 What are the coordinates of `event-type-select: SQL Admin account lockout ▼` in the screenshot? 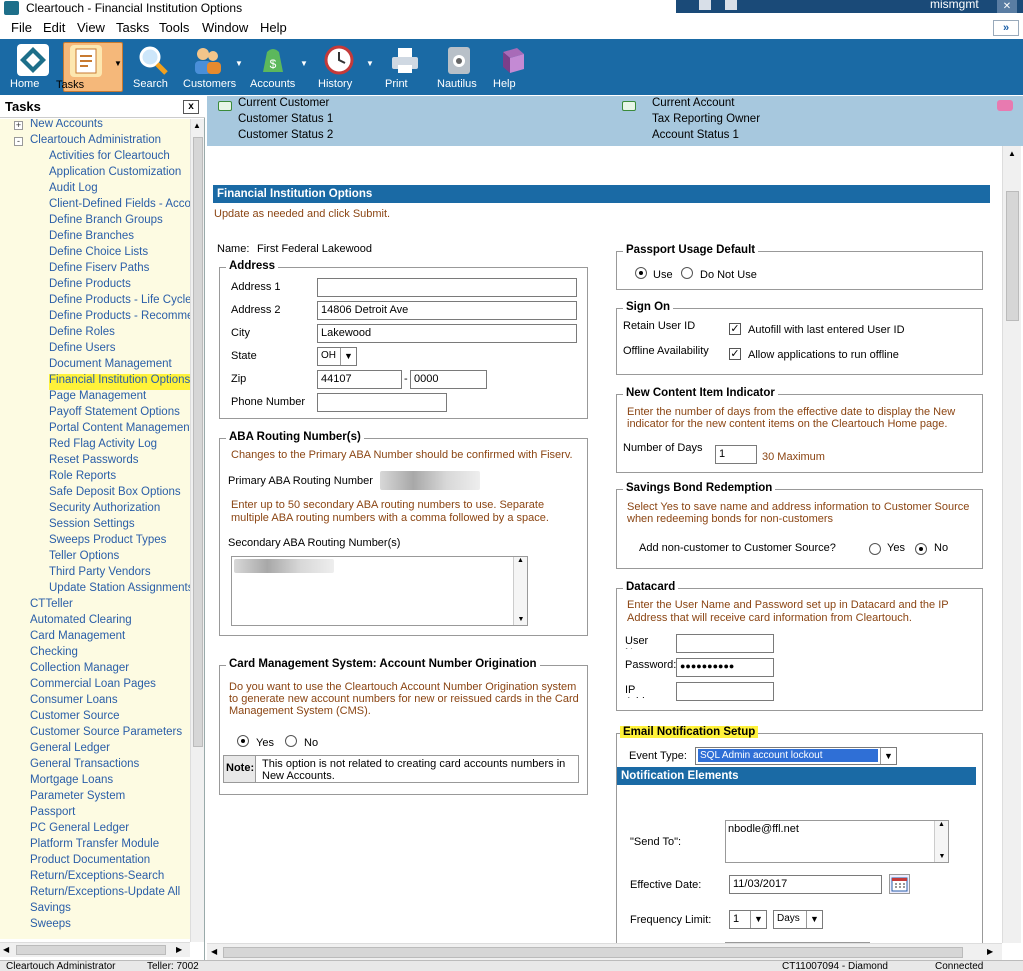 It's located at (796, 756).